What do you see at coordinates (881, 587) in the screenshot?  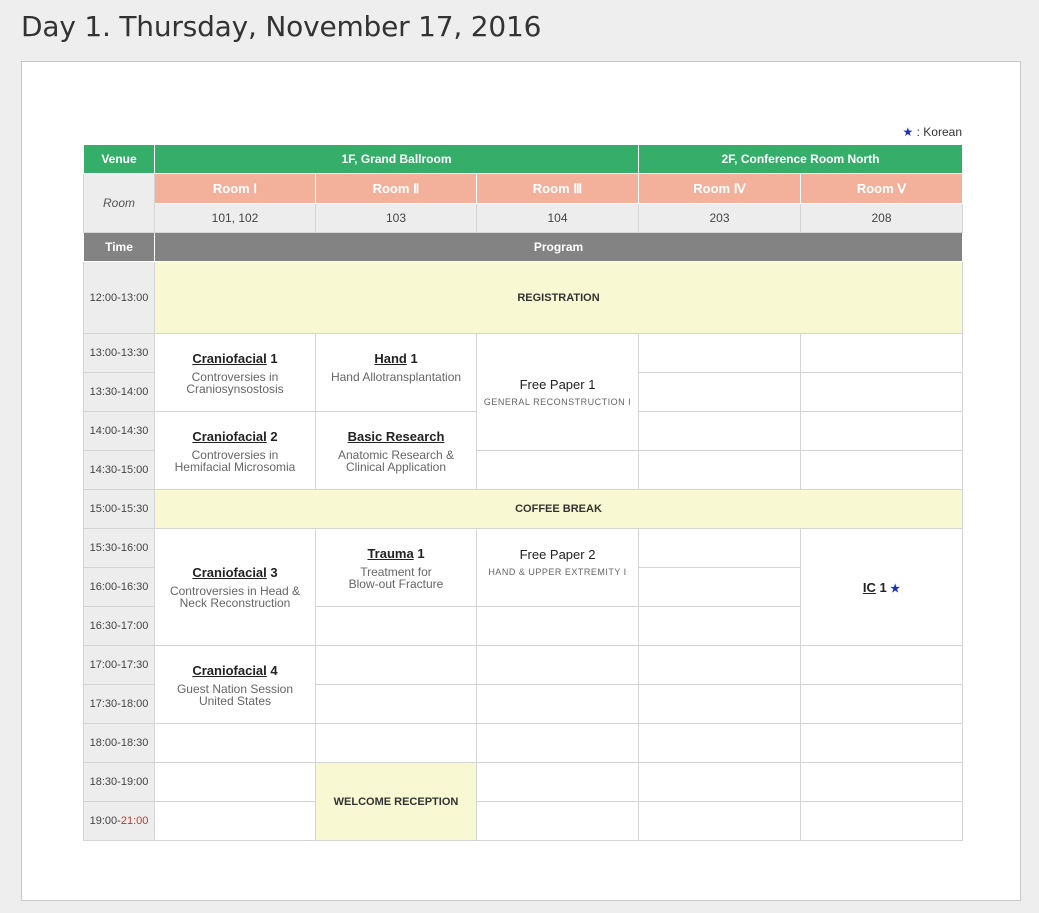 I see `session-ic-1: IC 1 ★` at bounding box center [881, 587].